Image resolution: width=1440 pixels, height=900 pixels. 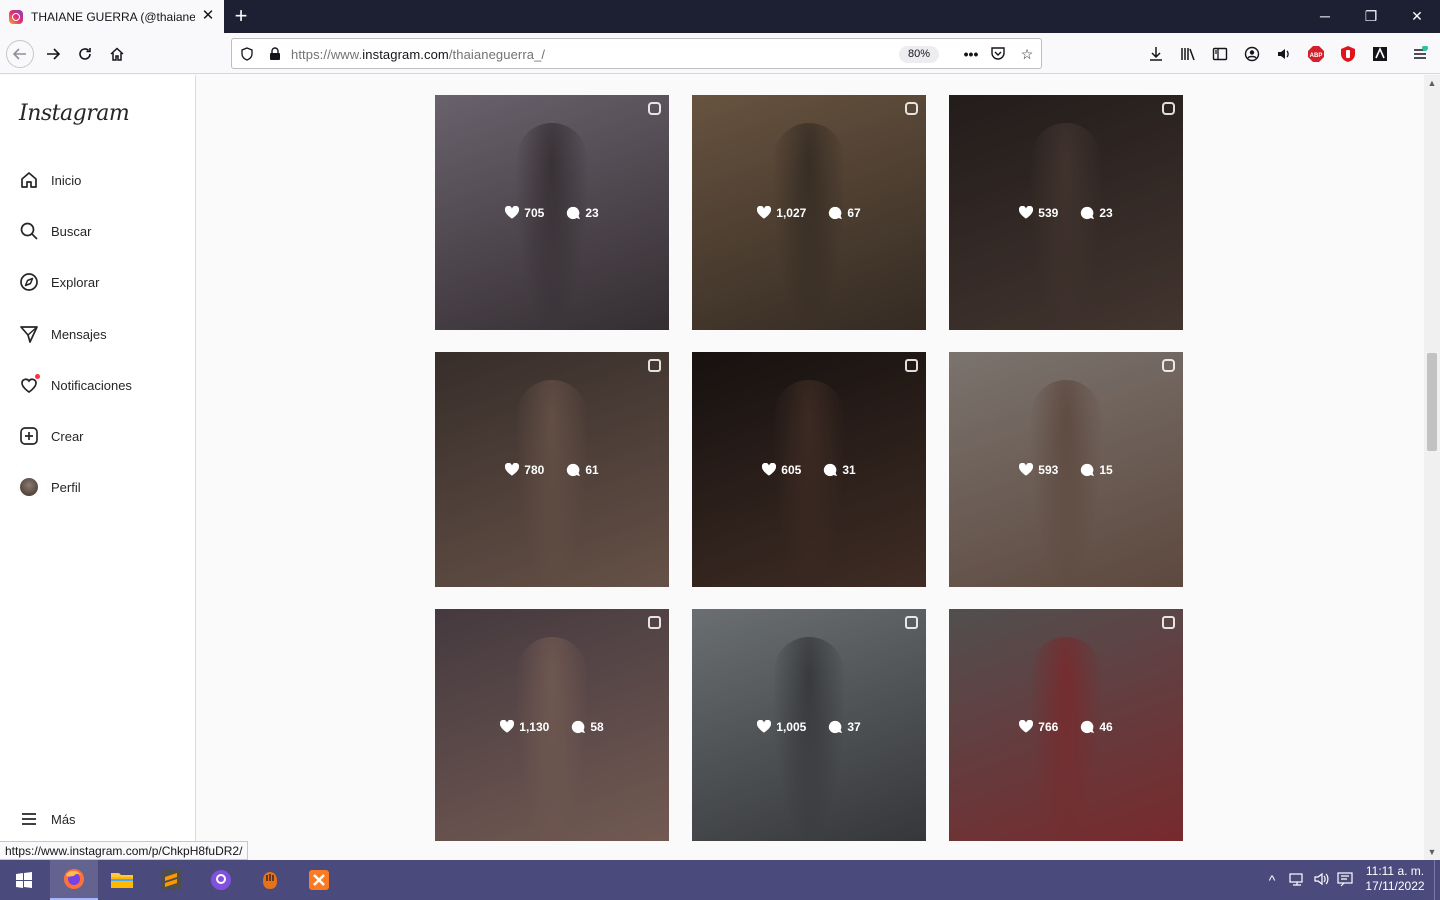 I want to click on like-count: 705, so click(x=524, y=213).